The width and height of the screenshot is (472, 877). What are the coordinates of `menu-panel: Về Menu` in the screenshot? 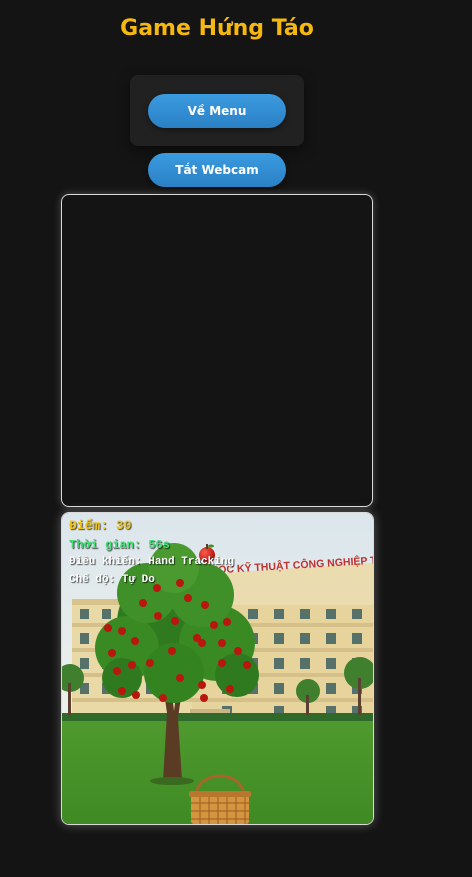 It's located at (217, 110).